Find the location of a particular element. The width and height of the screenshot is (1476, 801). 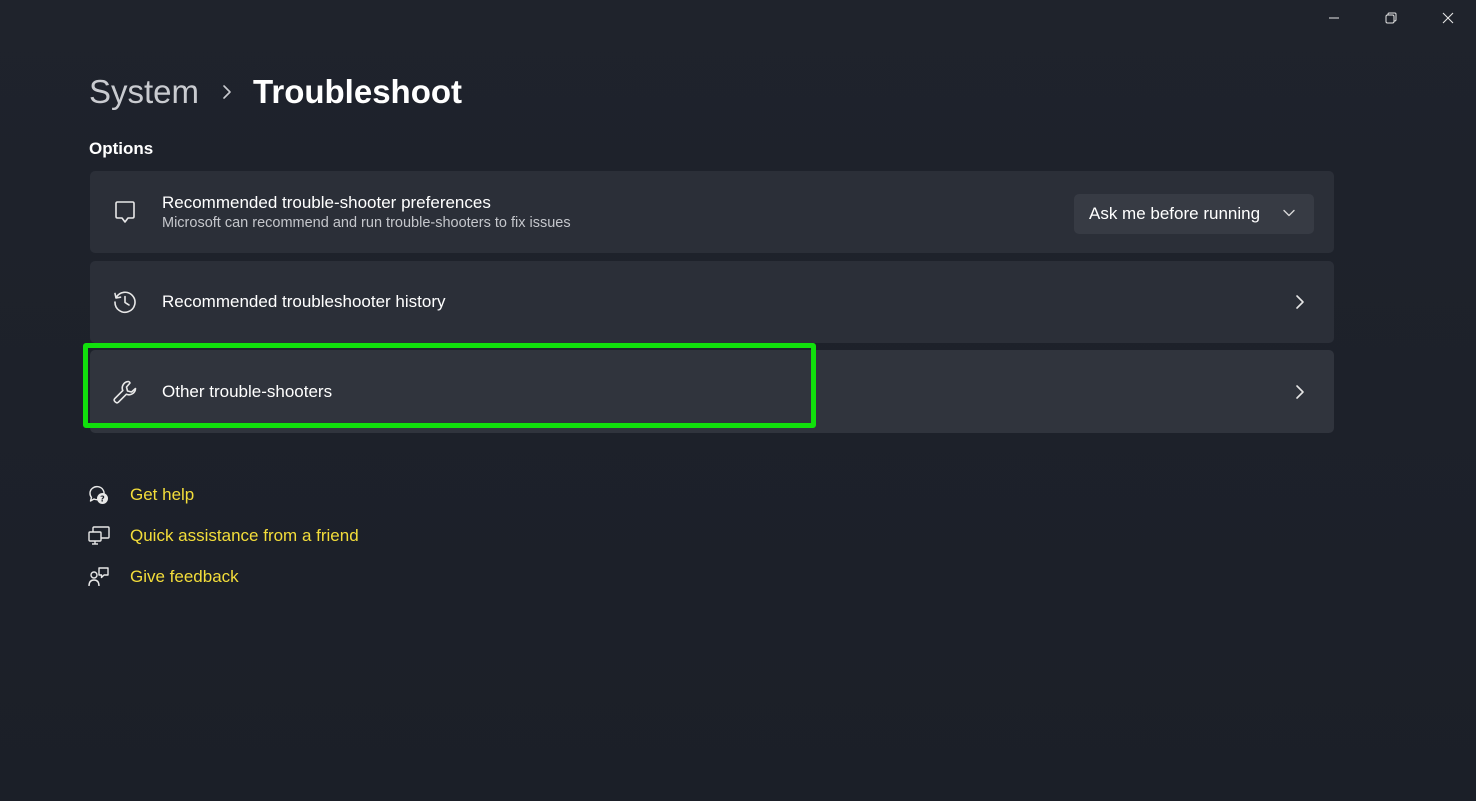

restore-icon is located at coordinates (1390, 18).